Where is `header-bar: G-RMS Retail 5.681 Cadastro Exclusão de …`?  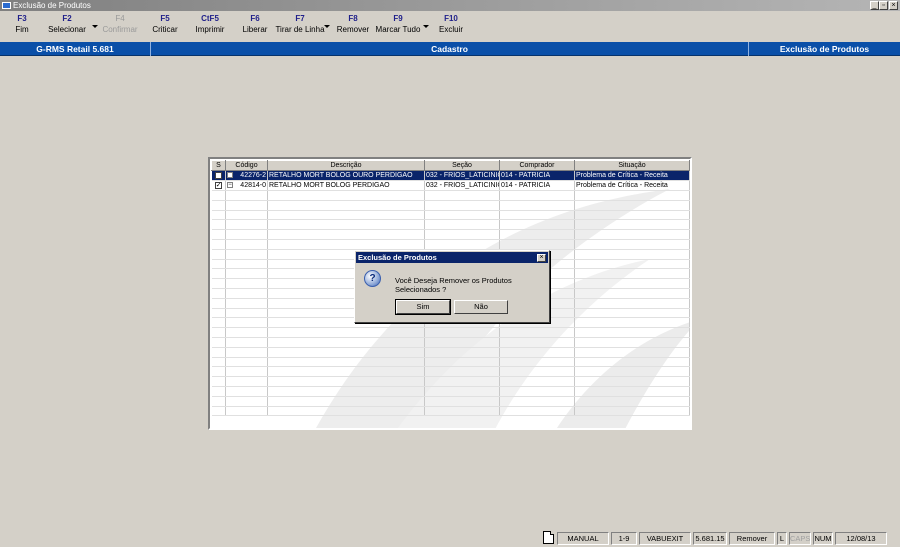
header-bar: G-RMS Retail 5.681 Cadastro Exclusão de … is located at coordinates (450, 49).